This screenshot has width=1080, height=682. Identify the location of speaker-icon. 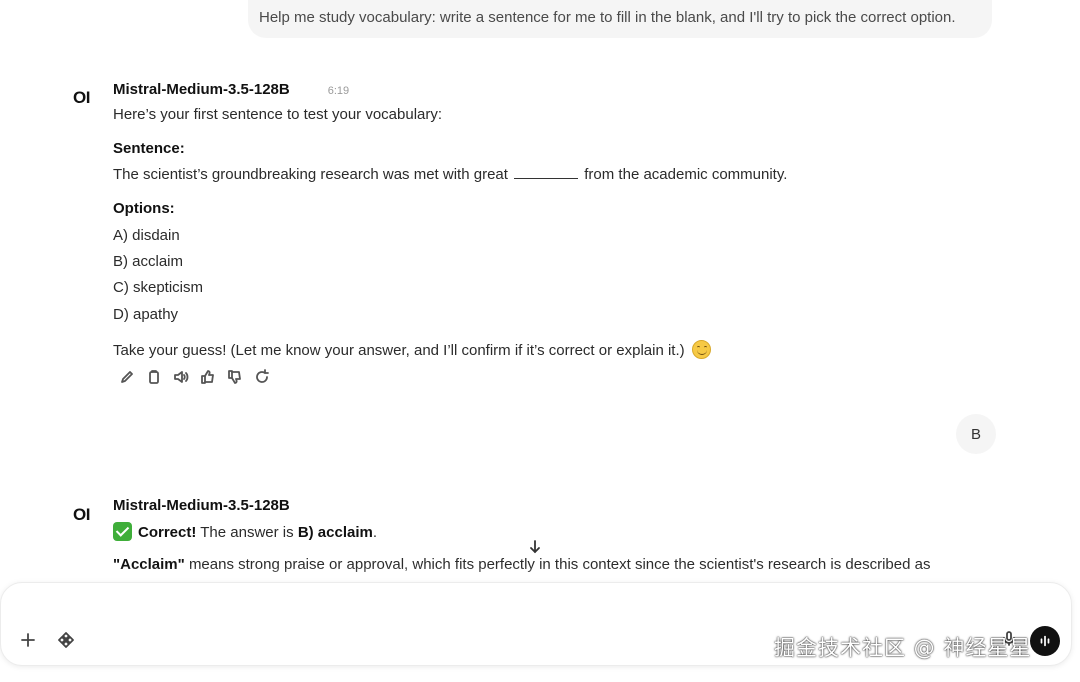
(181, 377).